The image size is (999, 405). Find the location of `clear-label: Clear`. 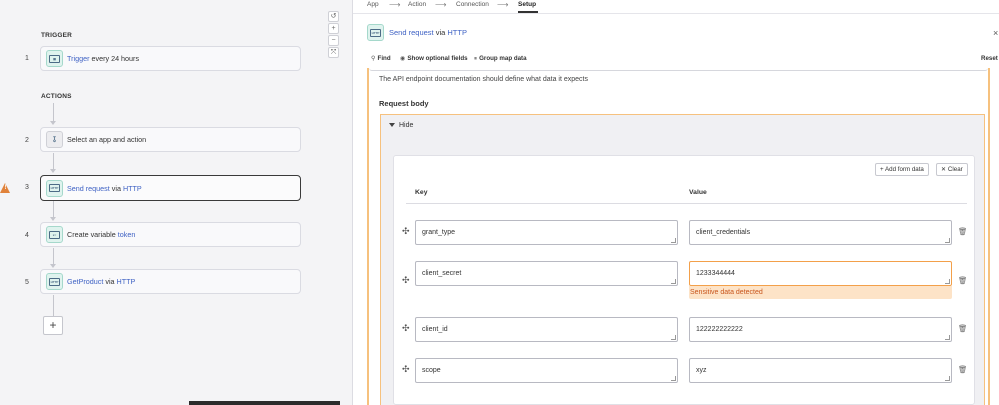

clear-label: Clear is located at coordinates (955, 169).